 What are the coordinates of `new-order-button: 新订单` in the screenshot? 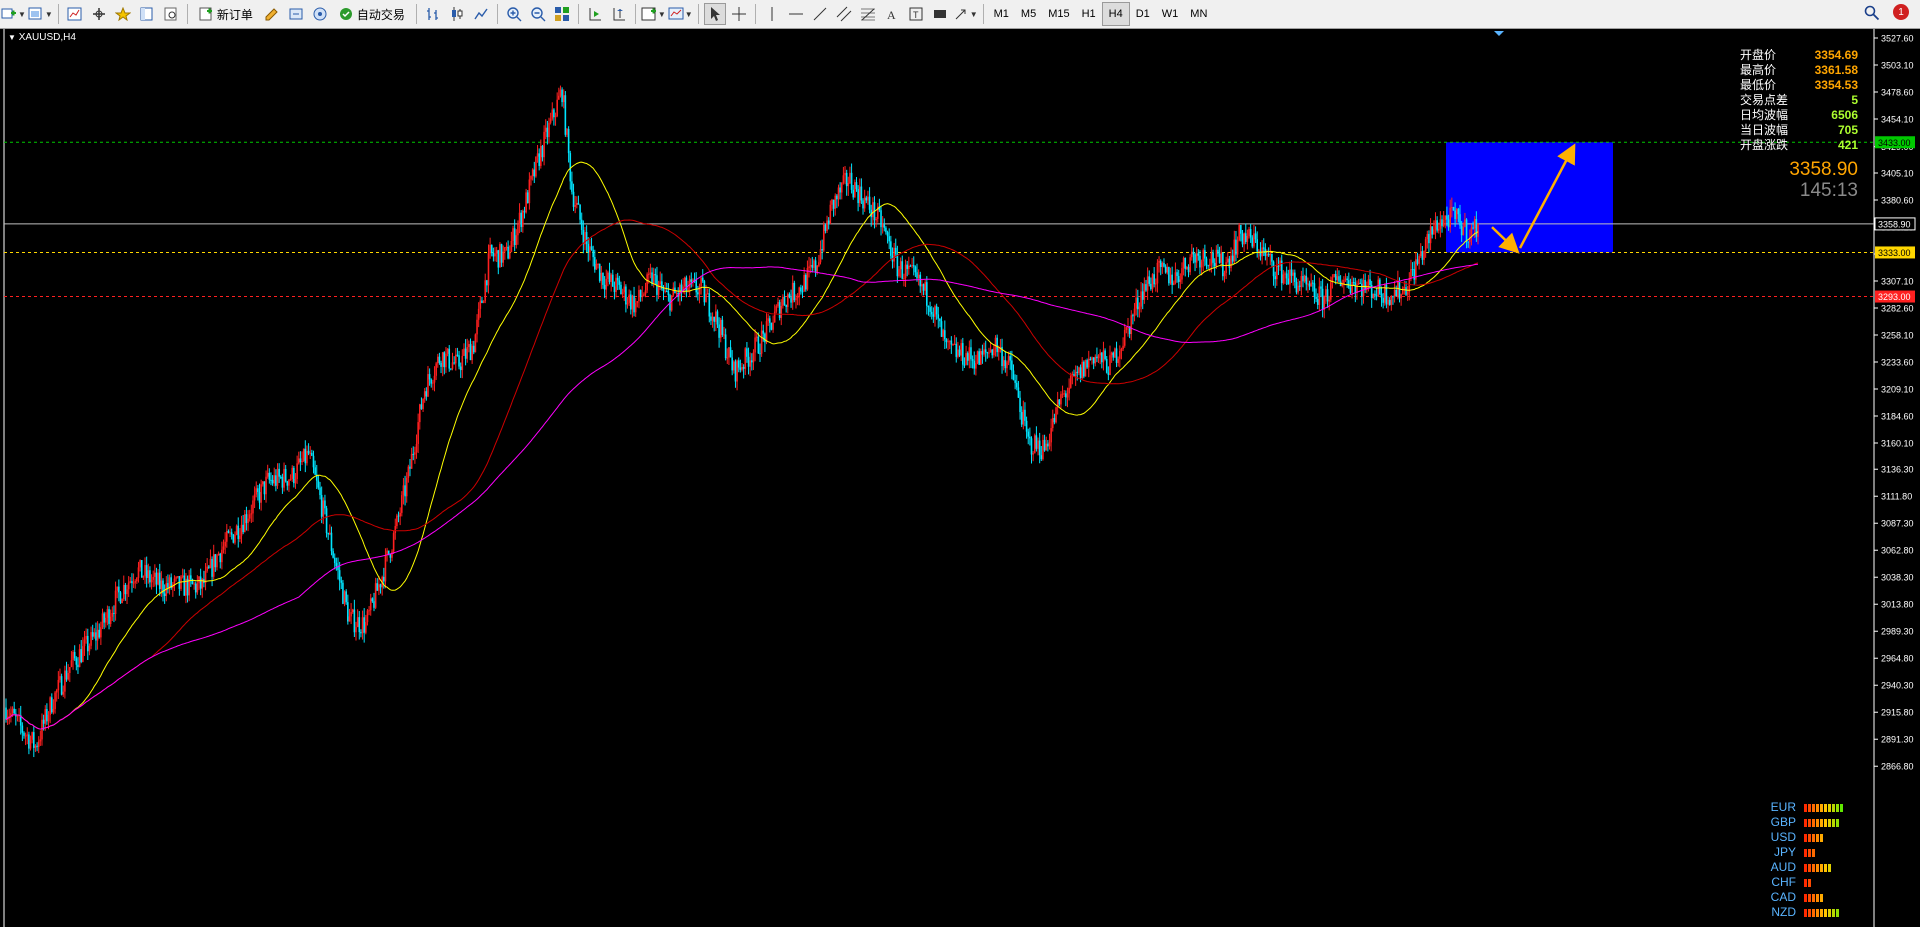 It's located at (226, 14).